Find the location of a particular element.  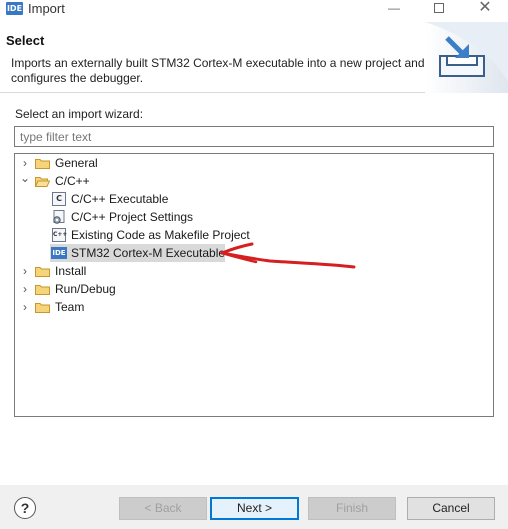

page-title: Select is located at coordinates (25, 40).